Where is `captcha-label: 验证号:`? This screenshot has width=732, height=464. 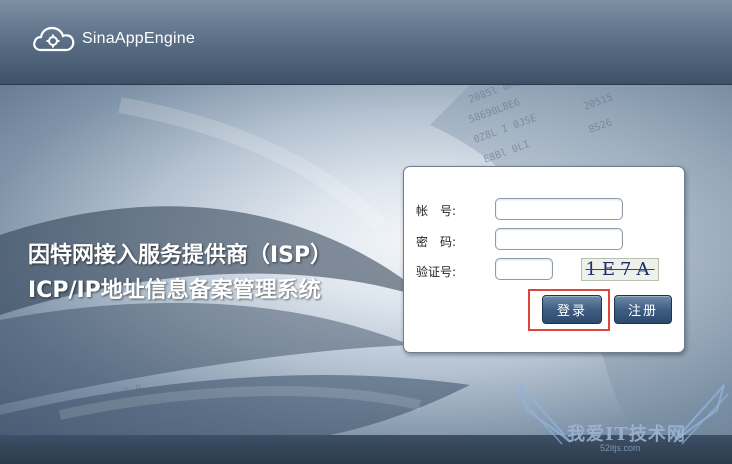
captcha-label: 验证号: is located at coordinates (436, 272).